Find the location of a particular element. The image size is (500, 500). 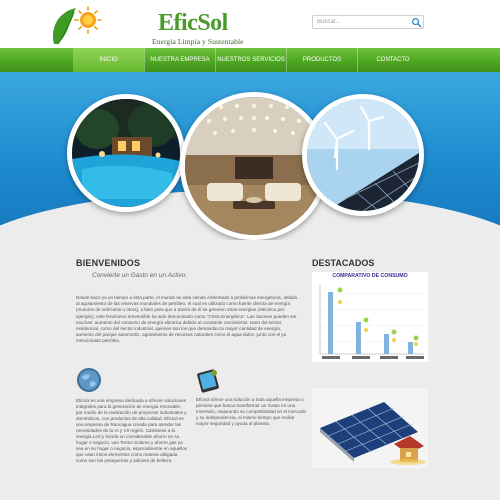

nav-item-inicio: INICIO is located at coordinates (108, 60).